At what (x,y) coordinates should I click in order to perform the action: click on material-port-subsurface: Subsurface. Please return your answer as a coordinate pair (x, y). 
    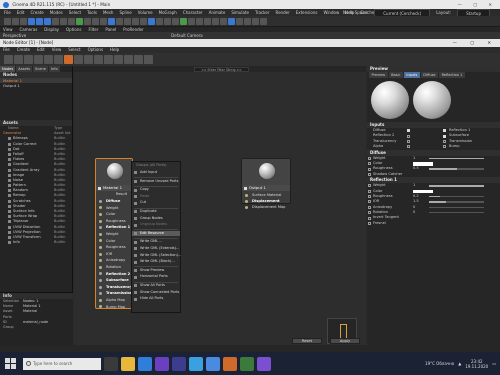
    Looking at the image, I should click on (114, 280).